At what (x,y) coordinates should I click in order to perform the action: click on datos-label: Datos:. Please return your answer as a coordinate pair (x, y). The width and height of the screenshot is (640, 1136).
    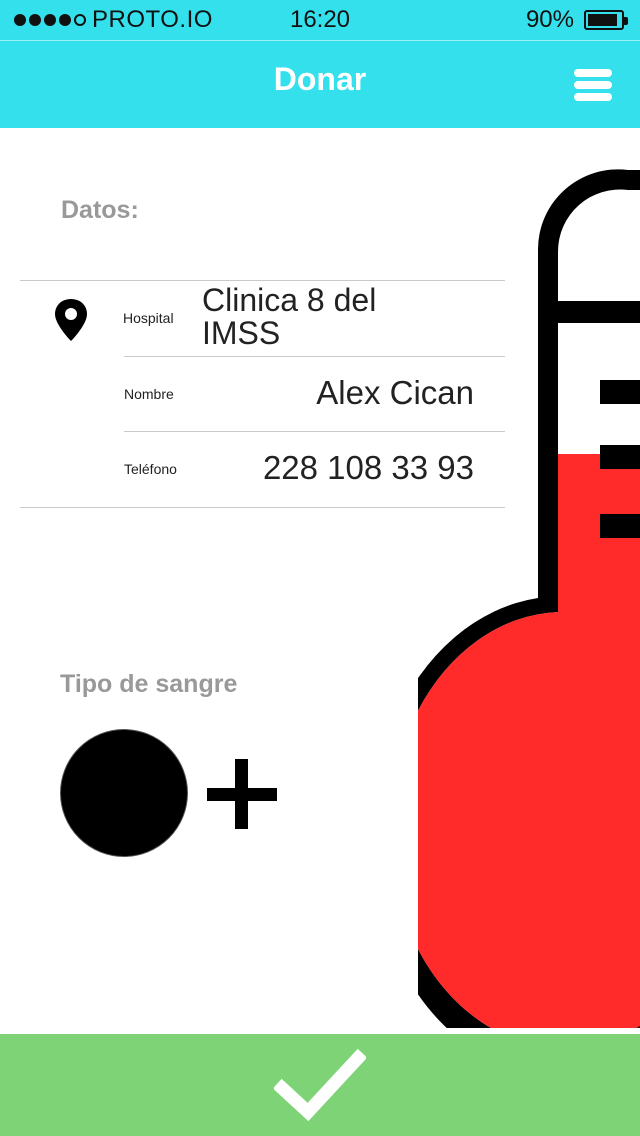
    Looking at the image, I should click on (100, 210).